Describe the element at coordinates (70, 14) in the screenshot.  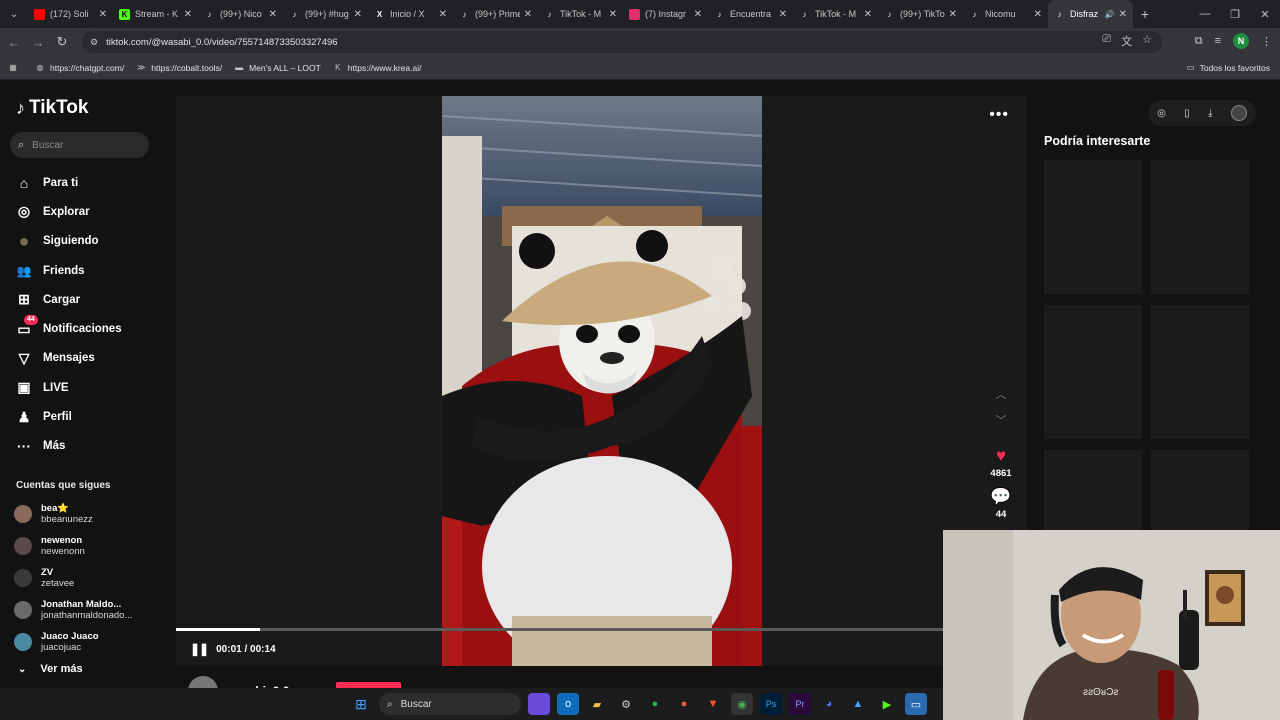
I see `browser-tab: (172) Soli ✕` at that location.